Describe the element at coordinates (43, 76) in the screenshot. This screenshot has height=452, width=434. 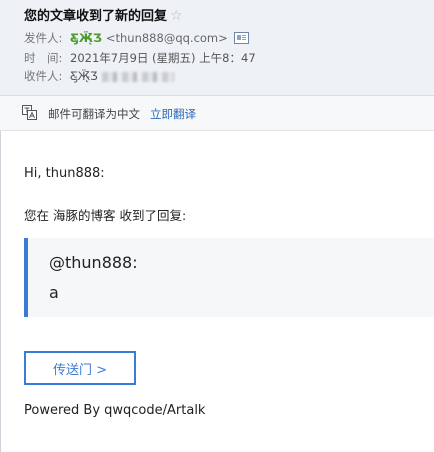
I see `recipient-label: 收件人:` at that location.